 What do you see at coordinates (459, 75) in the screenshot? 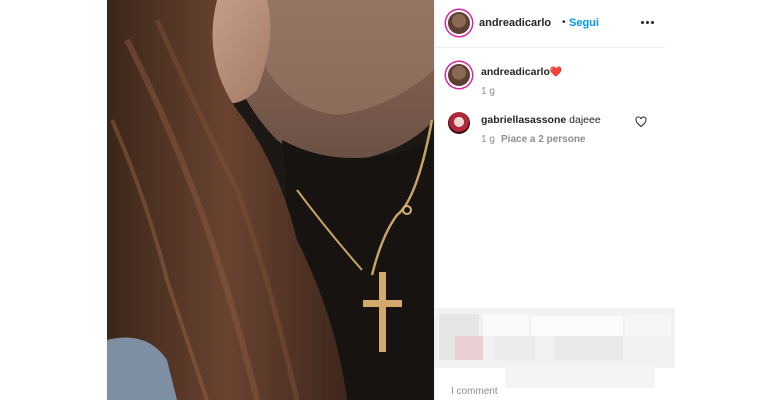
I see `caption-avatar` at bounding box center [459, 75].